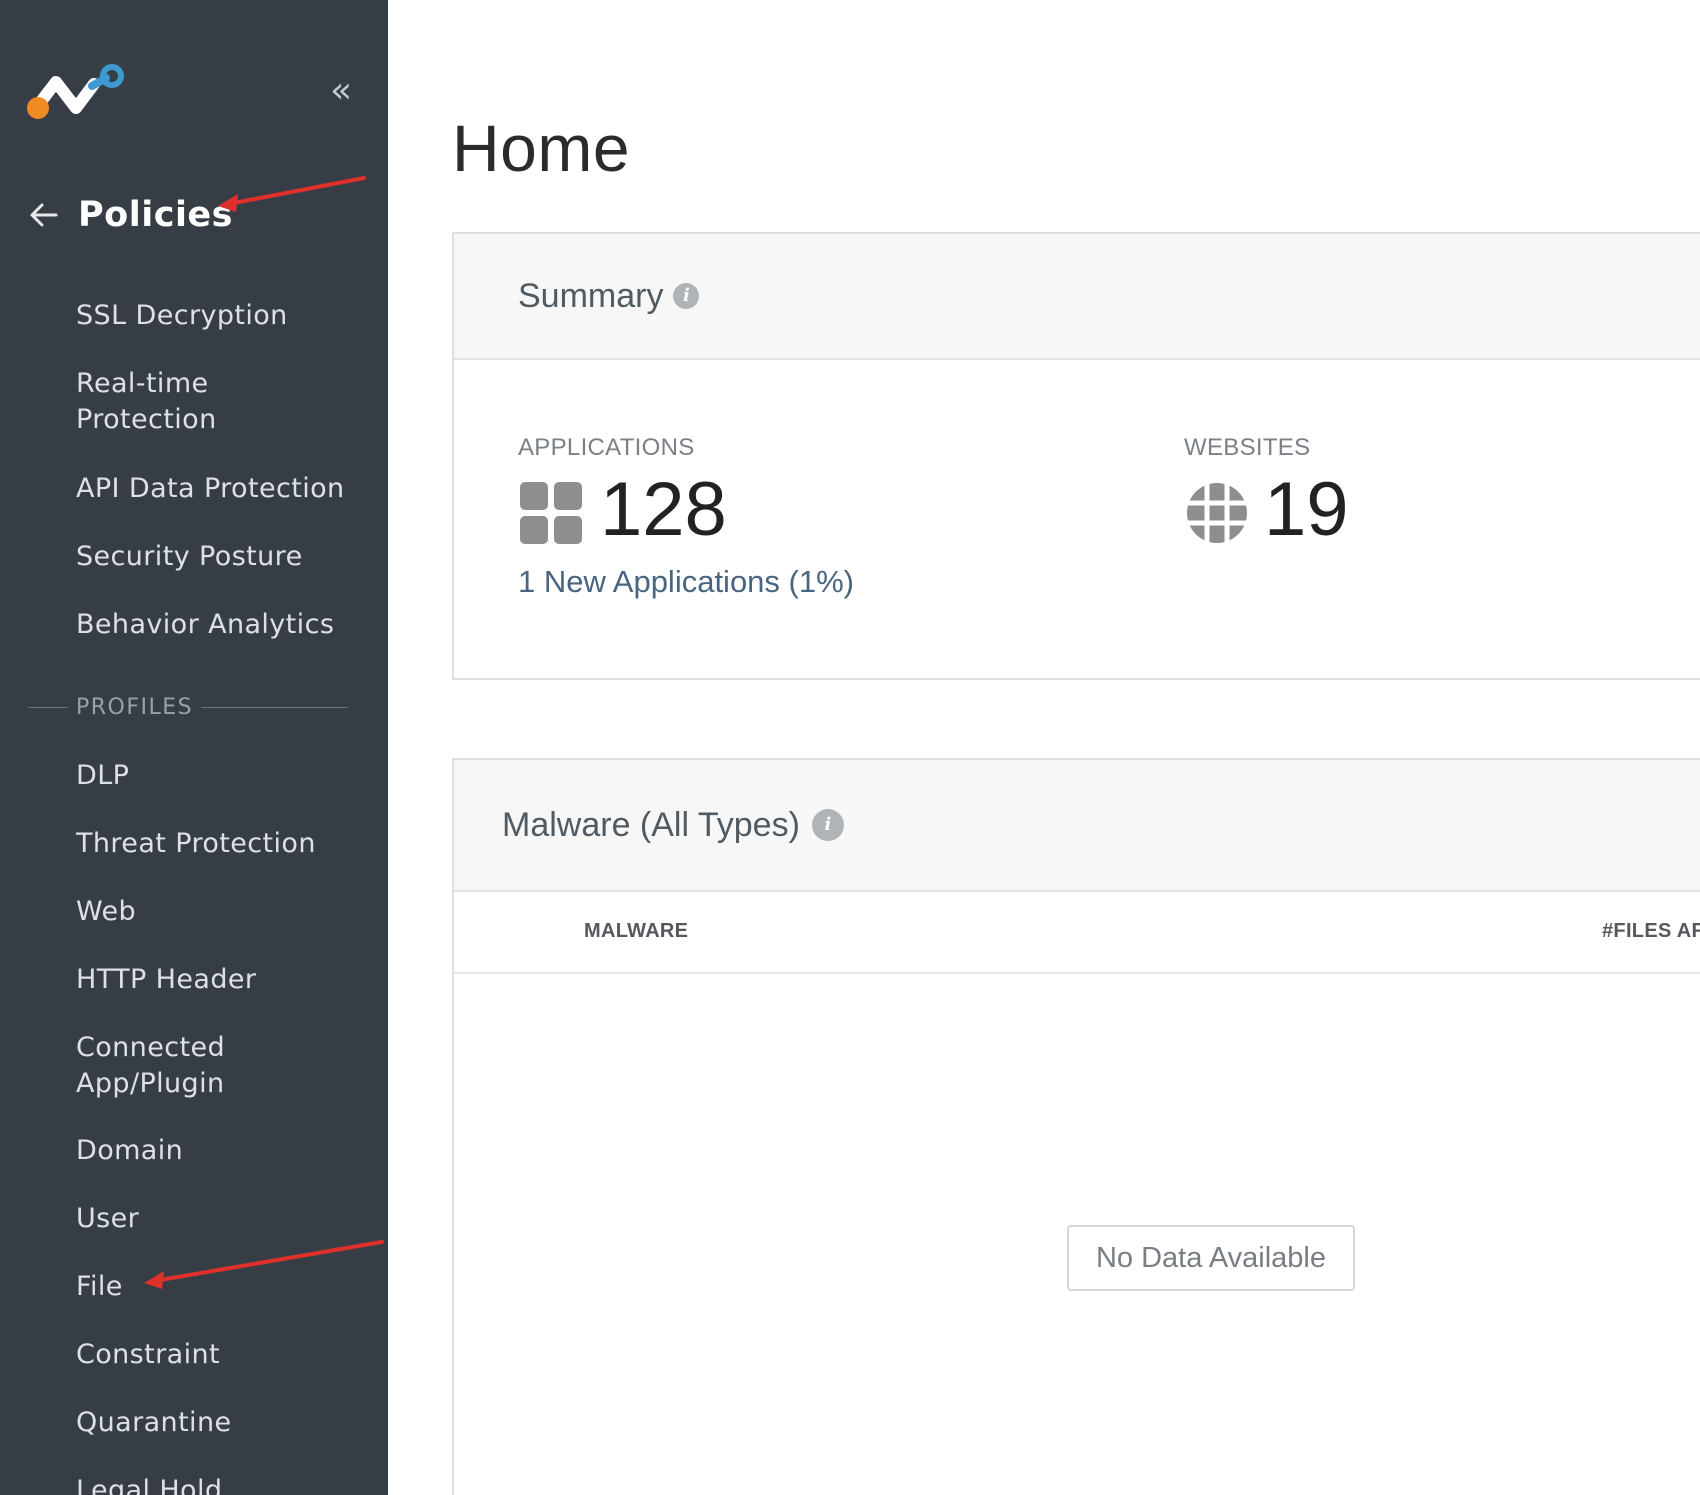  What do you see at coordinates (221, 912) in the screenshot?
I see `sidebar-item-web: Web` at bounding box center [221, 912].